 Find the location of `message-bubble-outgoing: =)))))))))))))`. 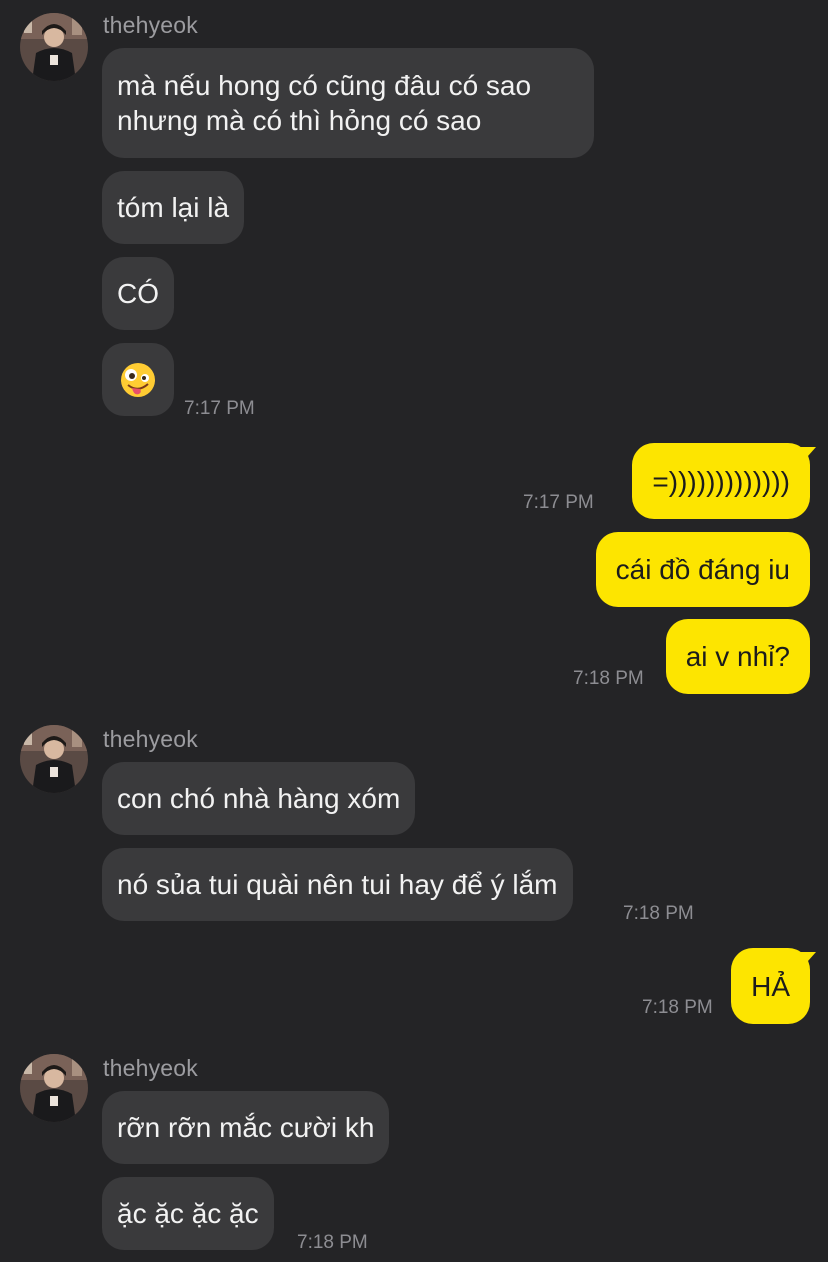

message-bubble-outgoing: =))))))))))))) is located at coordinates (721, 481).